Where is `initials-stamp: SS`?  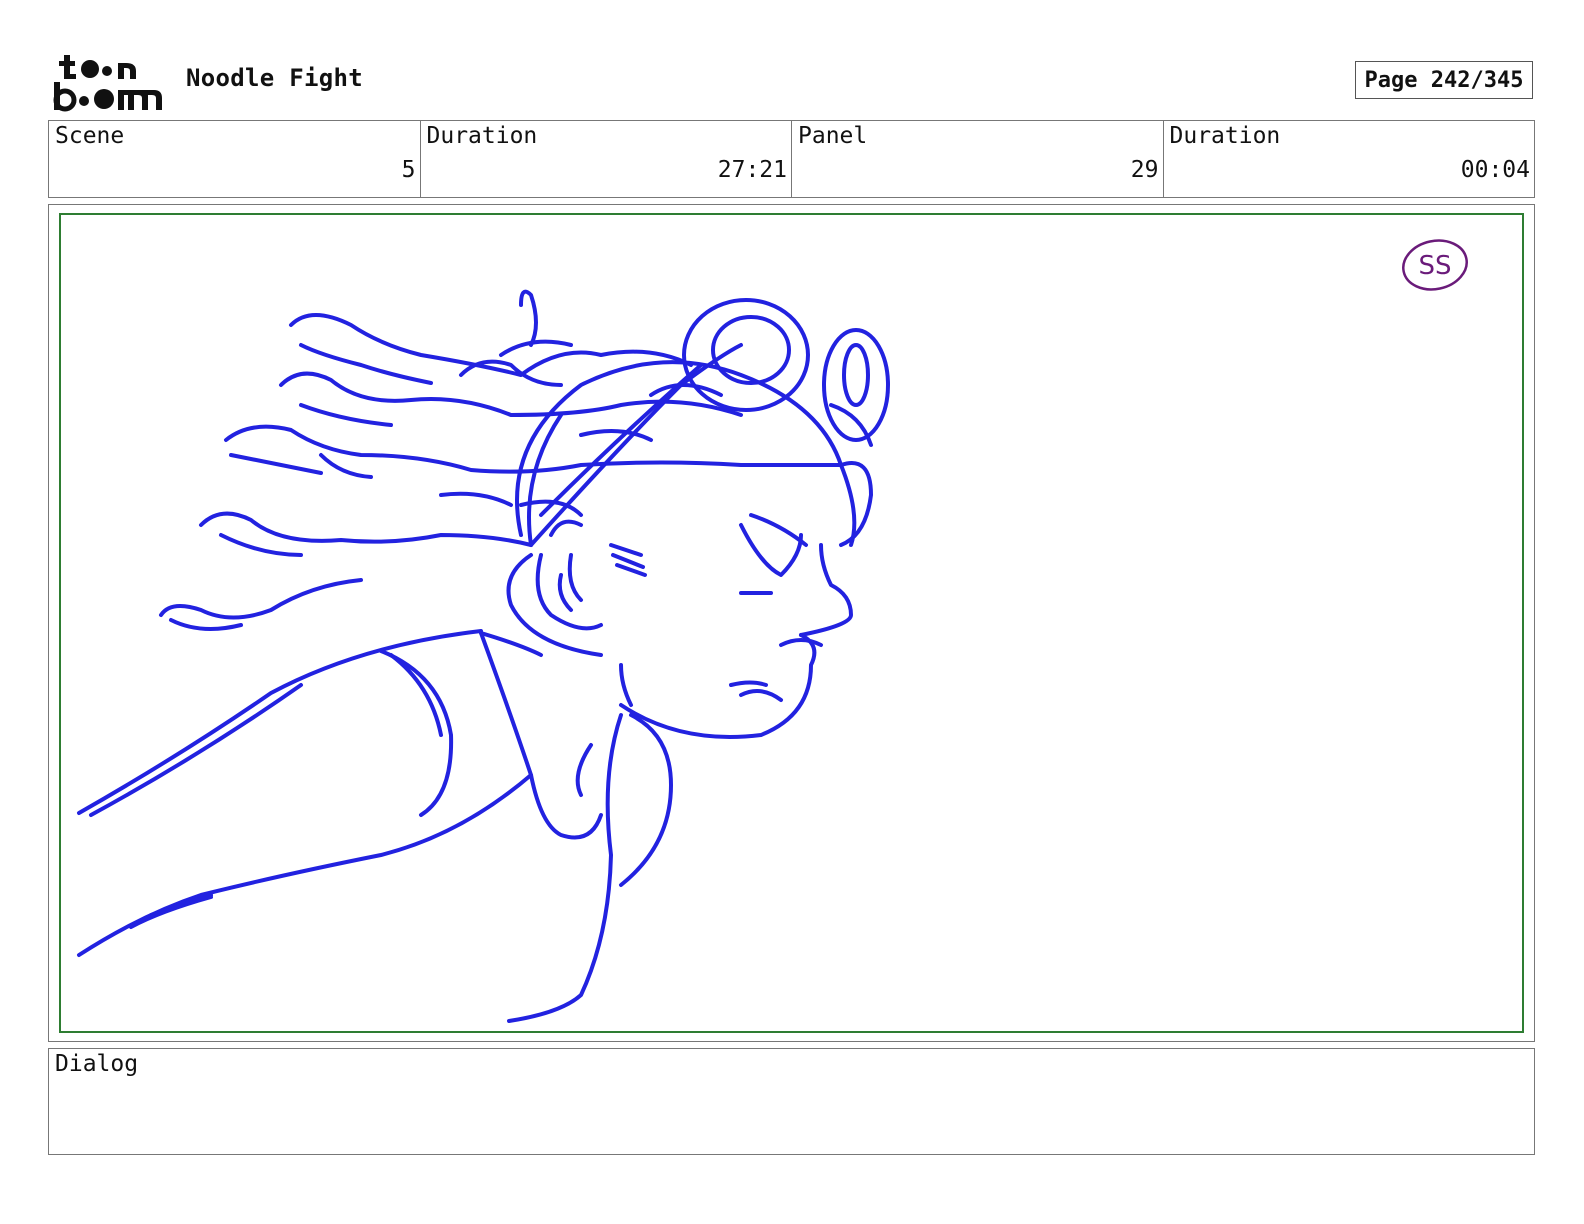
initials-stamp: SS is located at coordinates (1435, 265).